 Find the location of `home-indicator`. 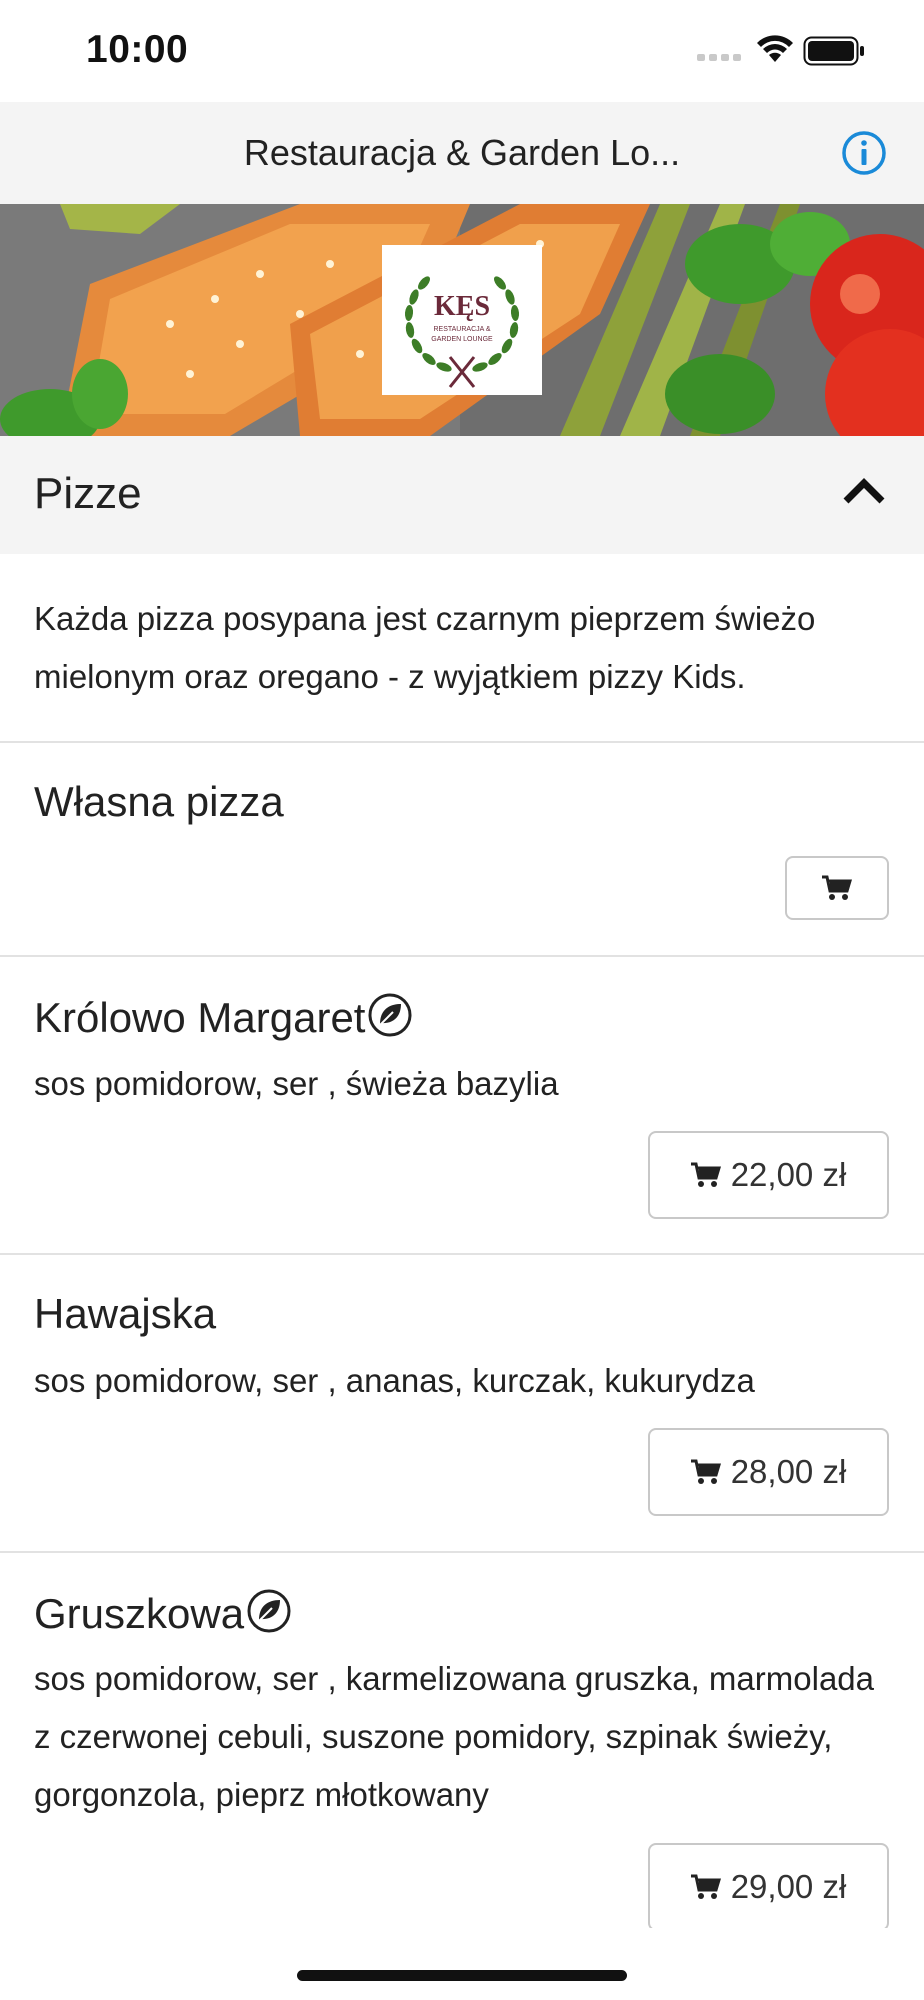

home-indicator is located at coordinates (462, 1975).